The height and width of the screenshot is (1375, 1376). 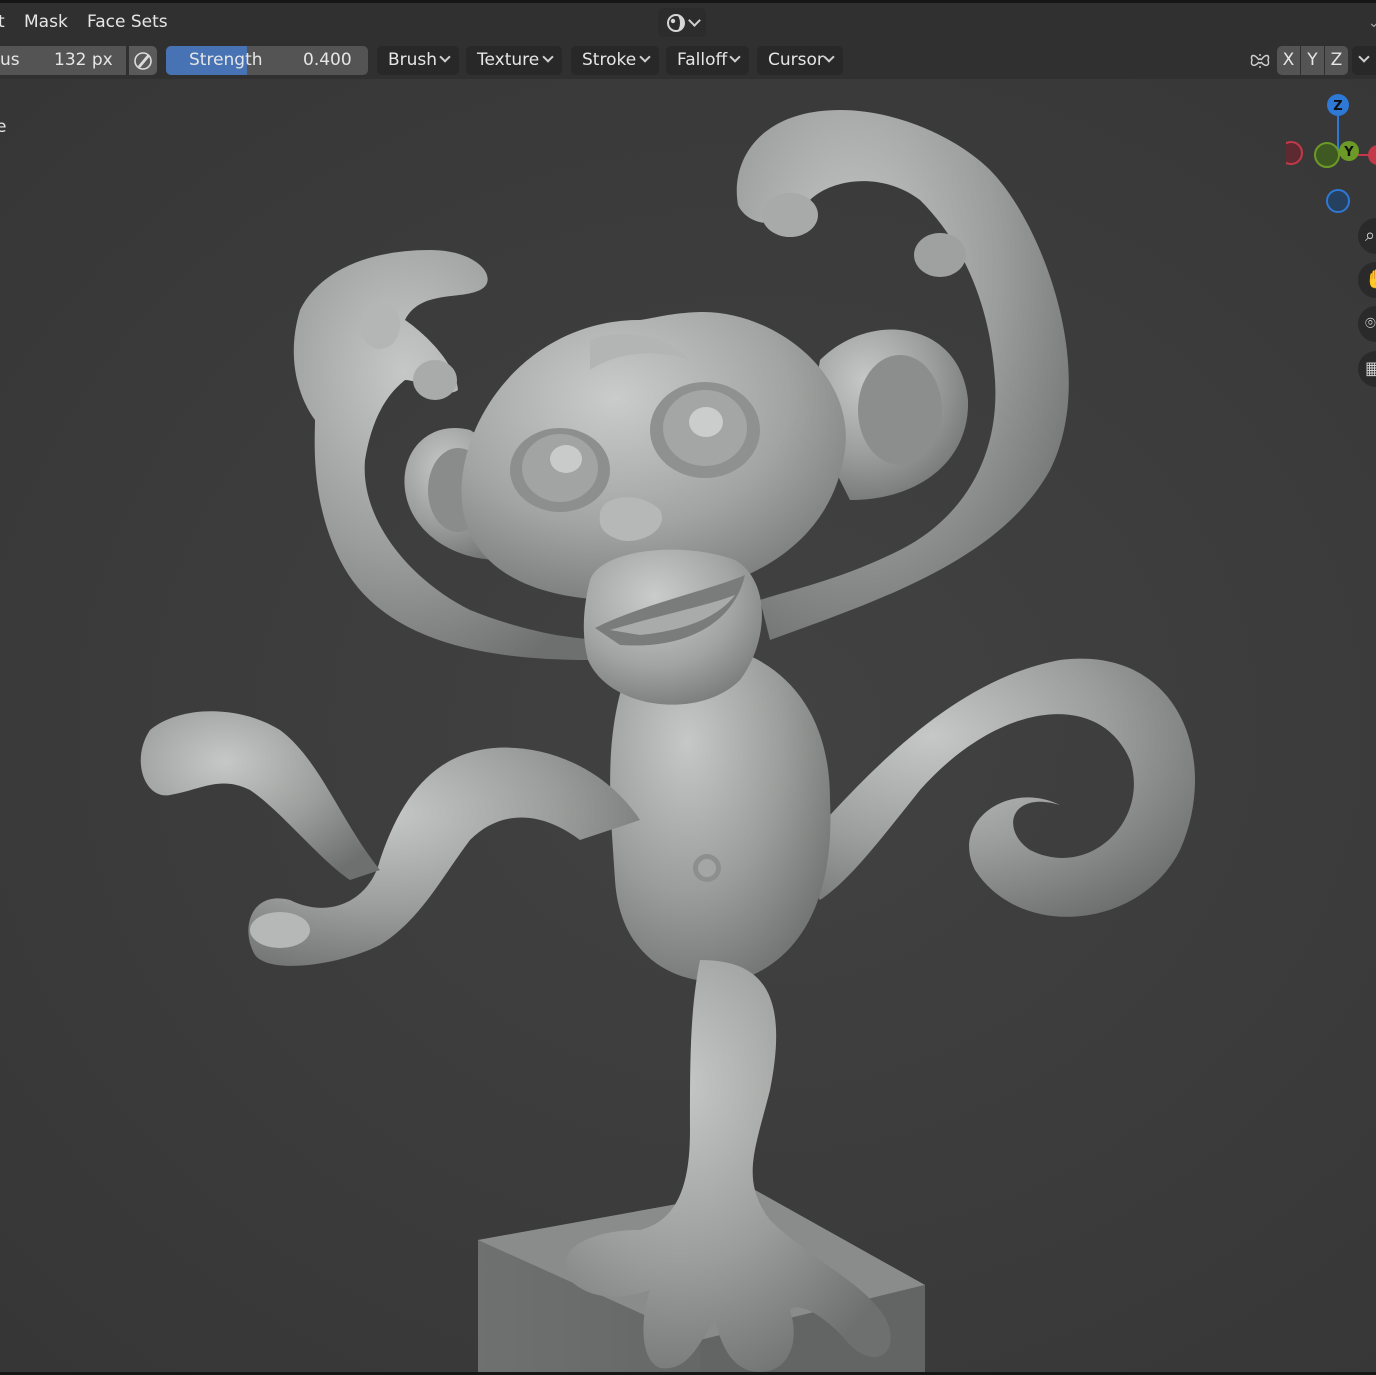 I want to click on viewport-shading-dropdown, so click(x=682, y=22).